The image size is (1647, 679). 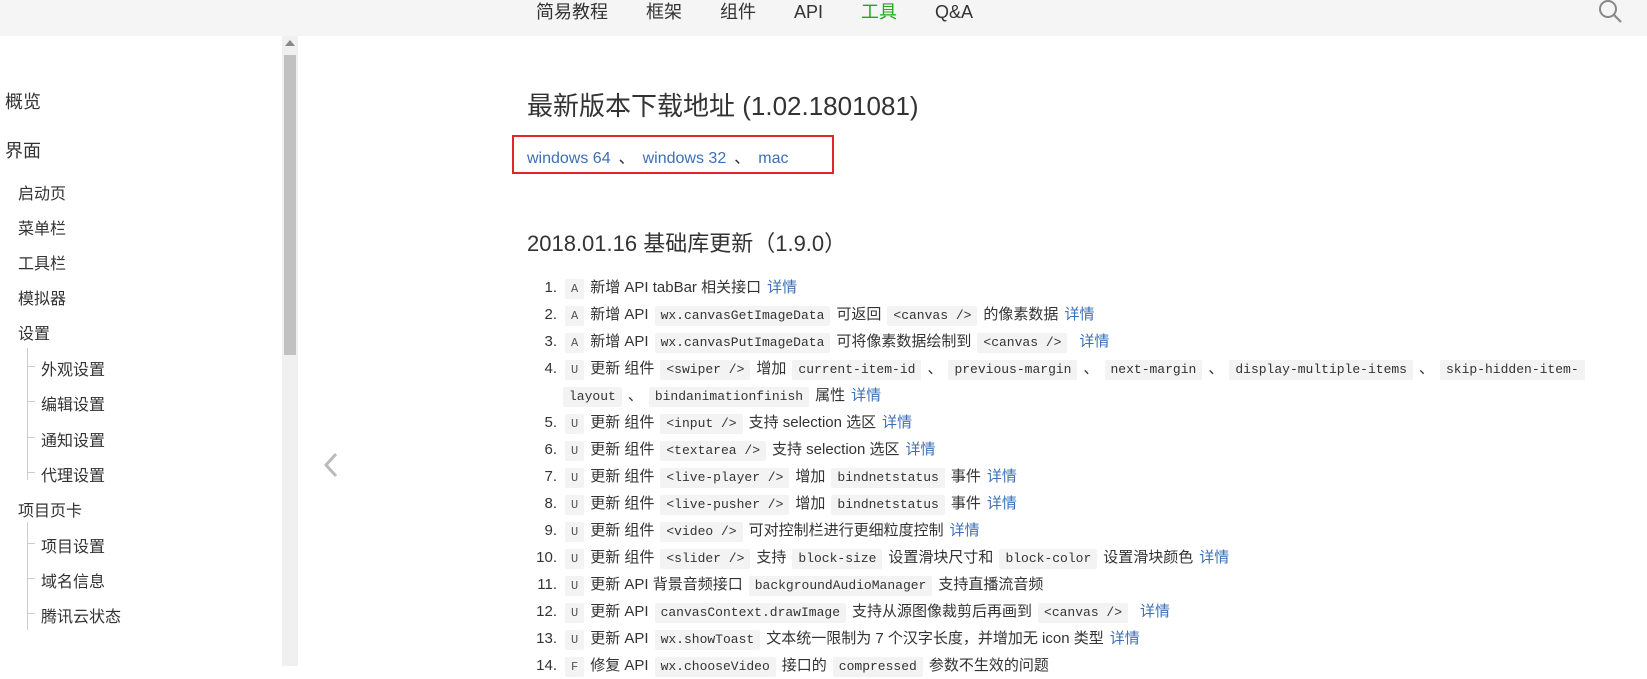 What do you see at coordinates (73, 403) in the screenshot?
I see `sidebar-item: 编辑设置` at bounding box center [73, 403].